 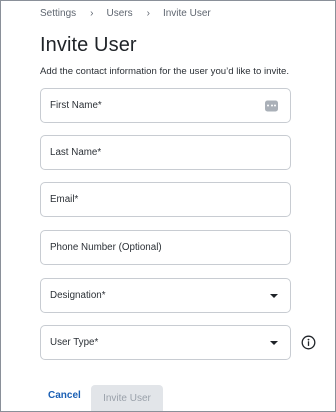 I want to click on first-name-label: First Name*, so click(x=76, y=105).